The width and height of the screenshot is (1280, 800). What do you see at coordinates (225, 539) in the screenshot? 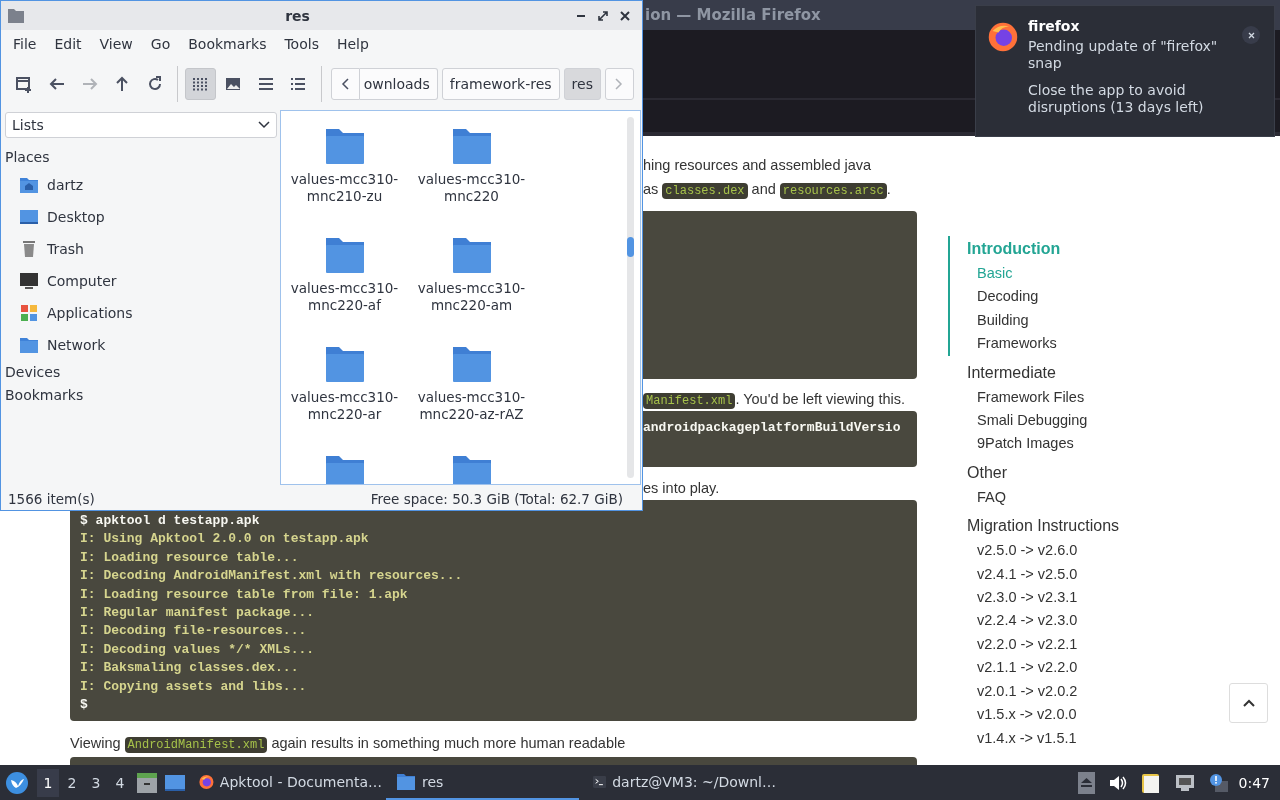
I see `code-line: I: Using Apktool 2.0.0 on testapp.apk` at bounding box center [225, 539].